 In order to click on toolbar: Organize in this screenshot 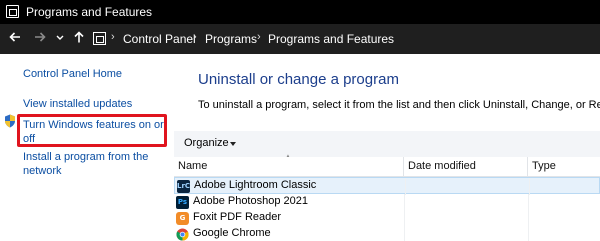, I will do `click(387, 144)`.